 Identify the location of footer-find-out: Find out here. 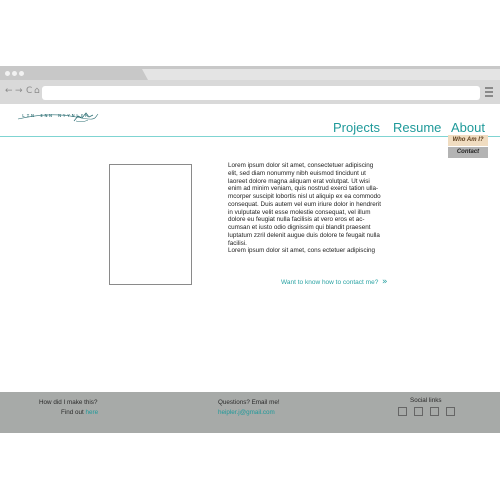
(79, 412).